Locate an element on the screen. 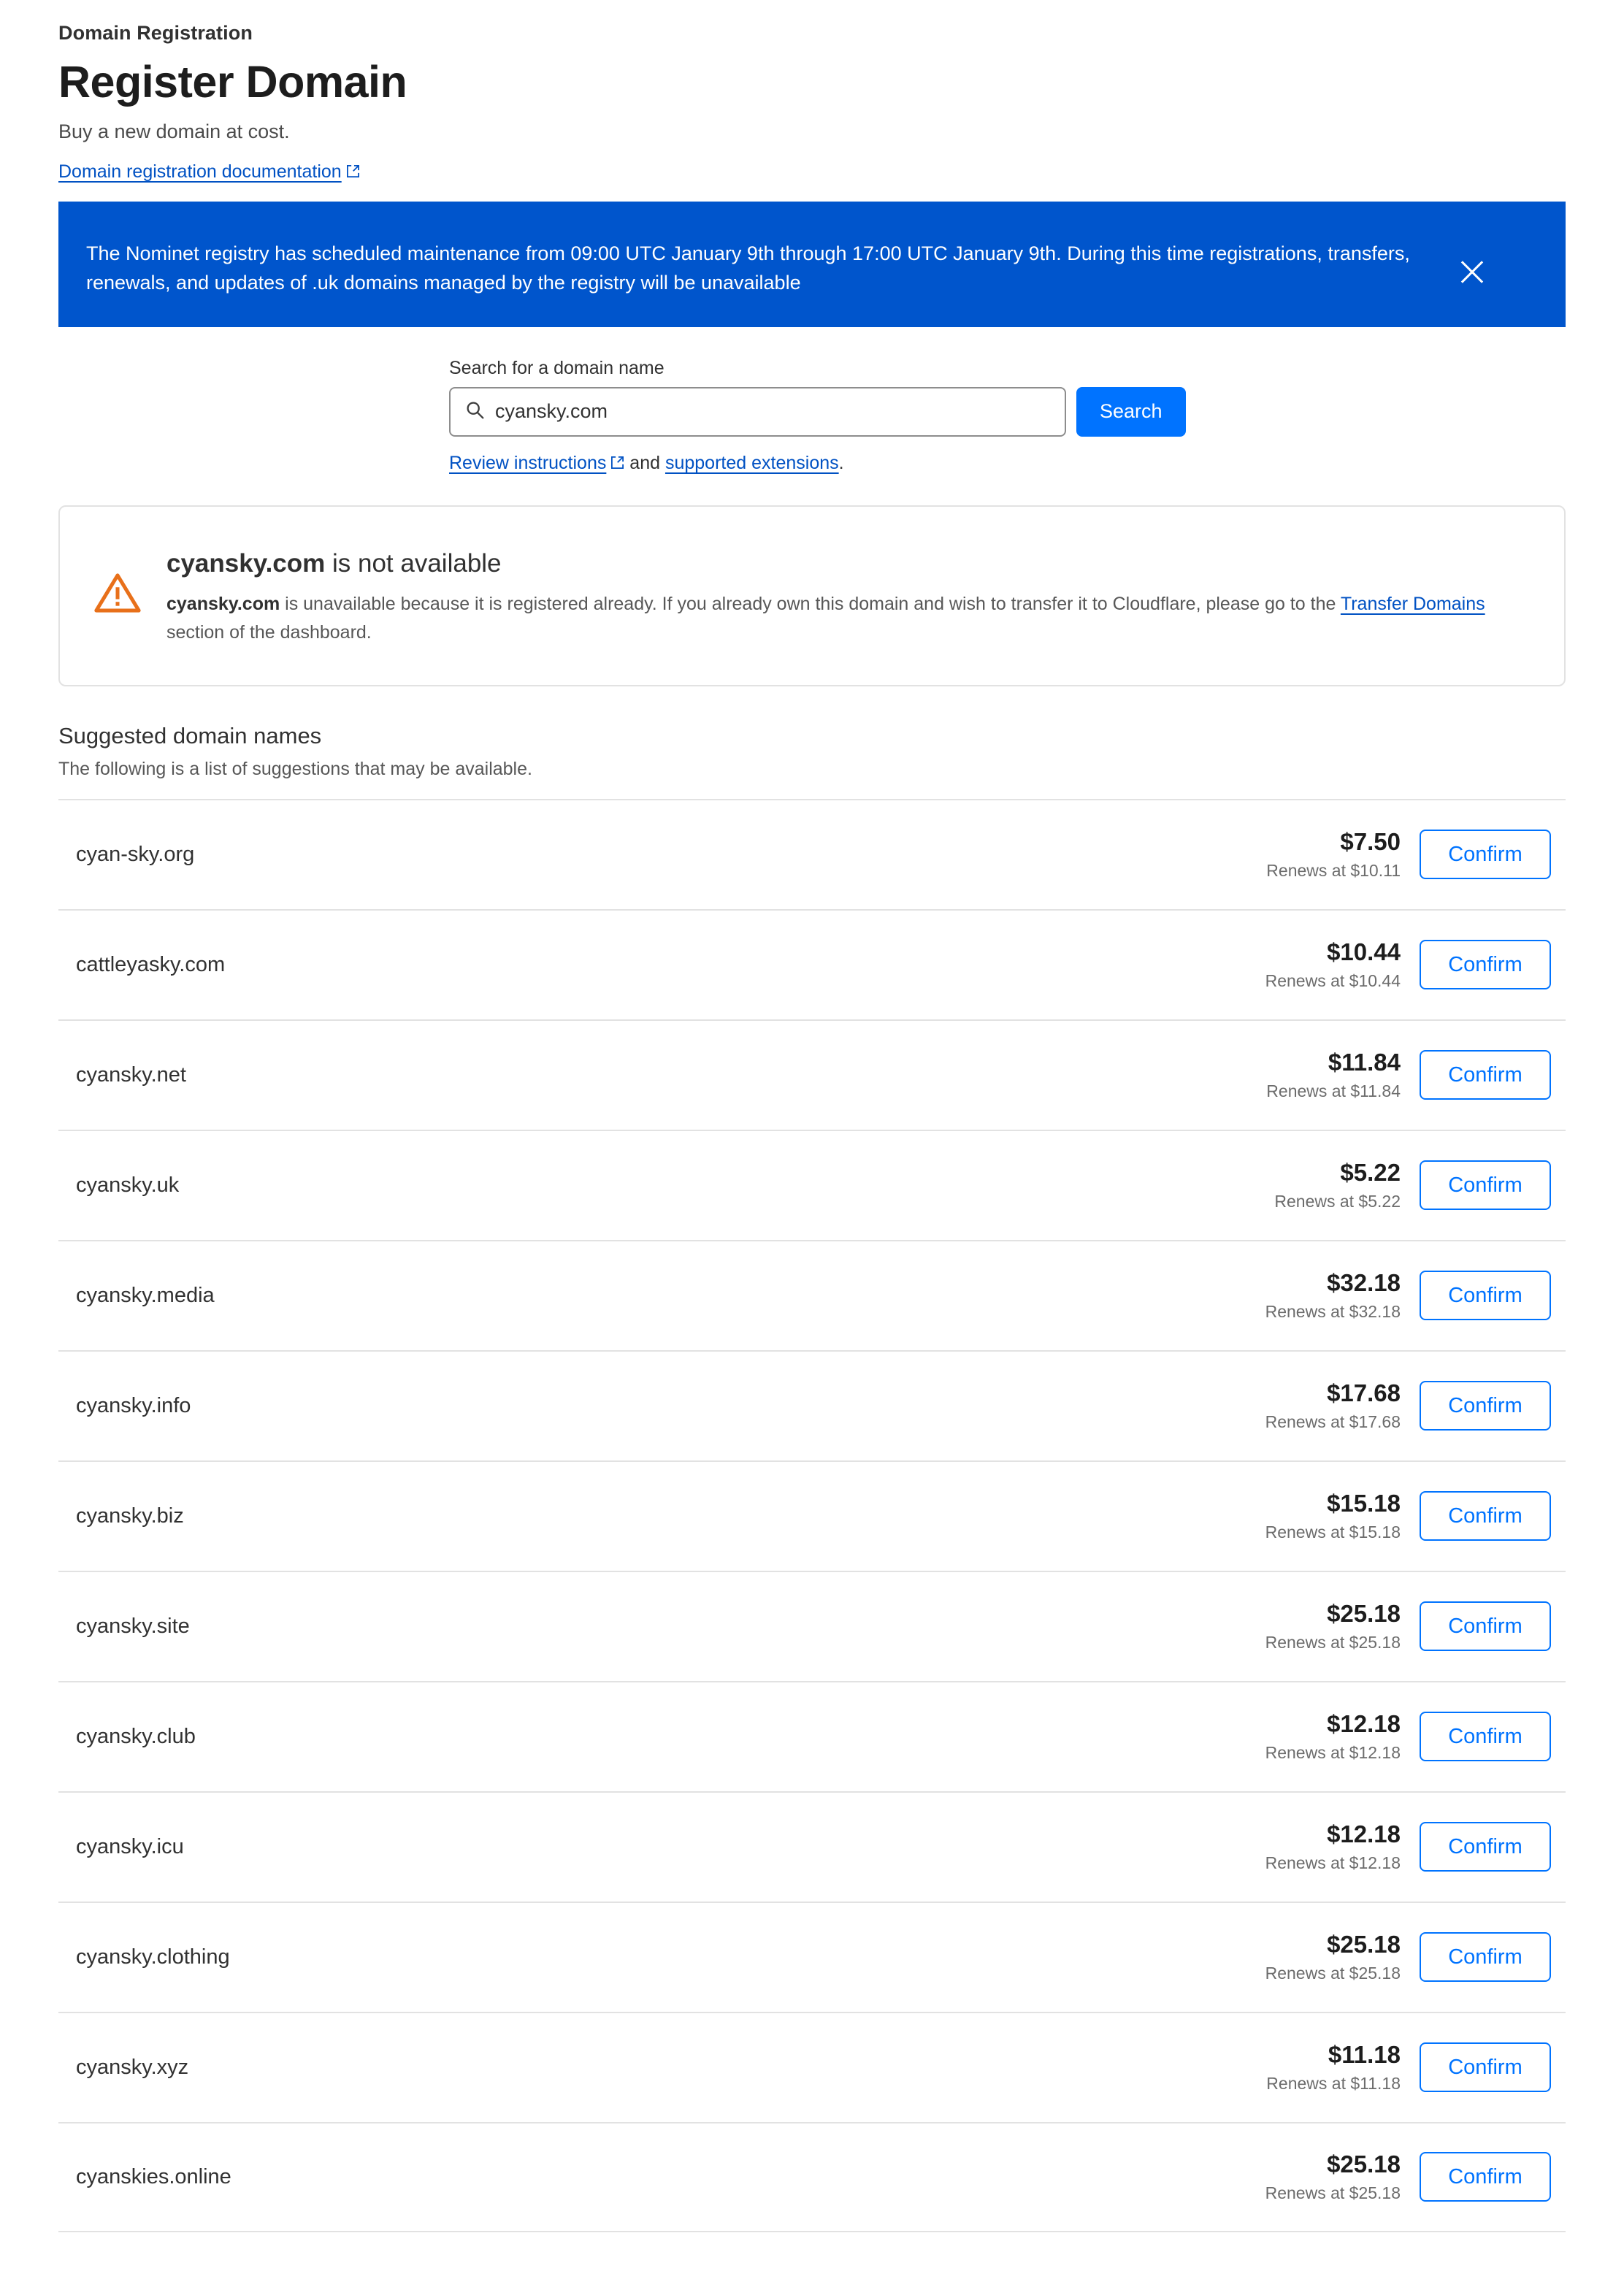  search-button: Search is located at coordinates (1131, 412).